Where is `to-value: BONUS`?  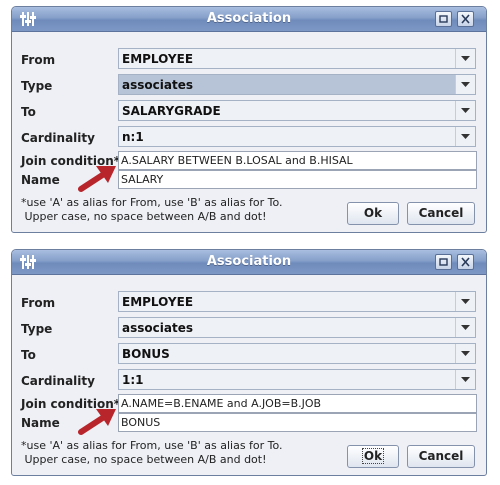 to-value: BONUS is located at coordinates (146, 354).